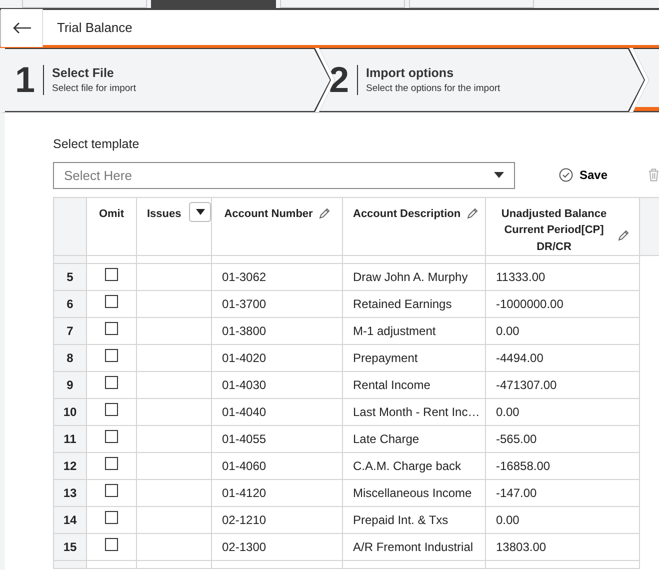  I want to click on table-cell: 01-4120, so click(277, 493).